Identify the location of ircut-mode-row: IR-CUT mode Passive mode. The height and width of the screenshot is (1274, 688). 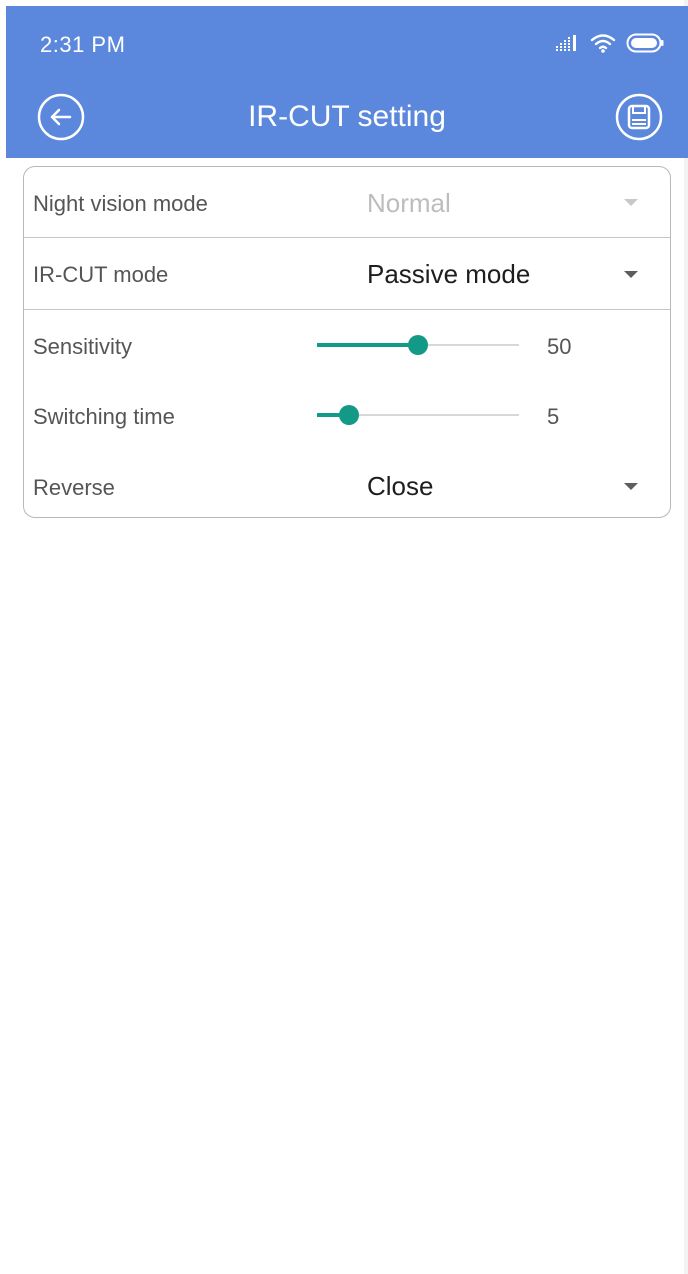
(347, 273).